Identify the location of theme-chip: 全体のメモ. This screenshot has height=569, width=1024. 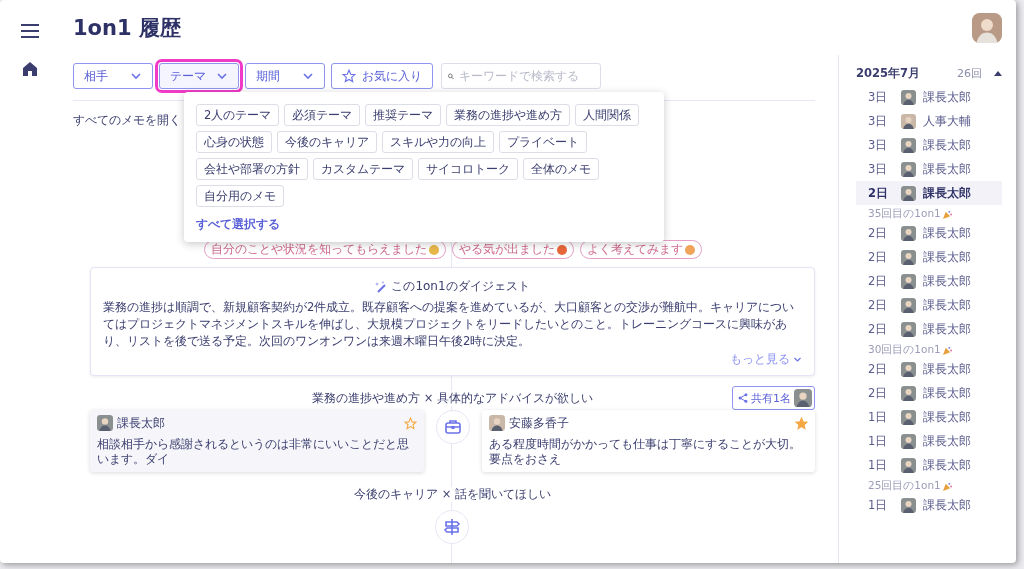
(561, 169).